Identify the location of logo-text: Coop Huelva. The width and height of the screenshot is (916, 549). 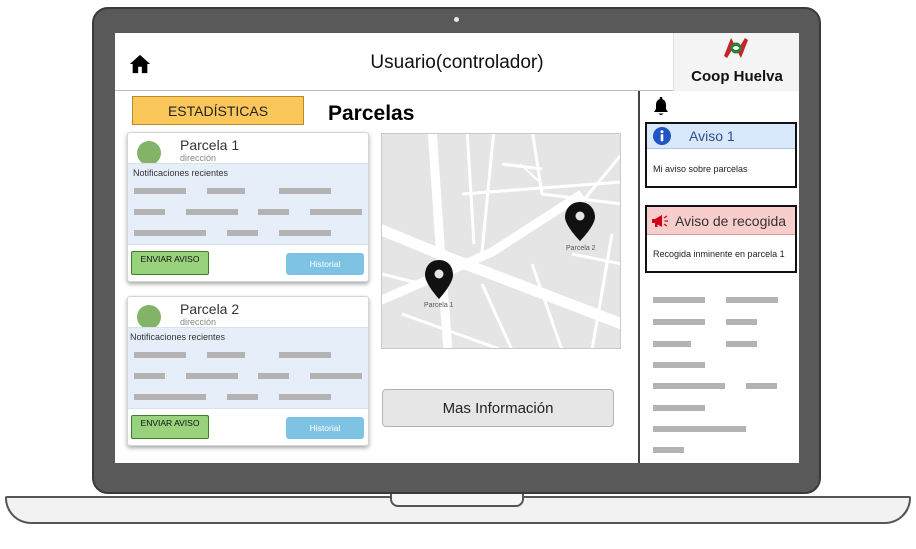
(737, 76).